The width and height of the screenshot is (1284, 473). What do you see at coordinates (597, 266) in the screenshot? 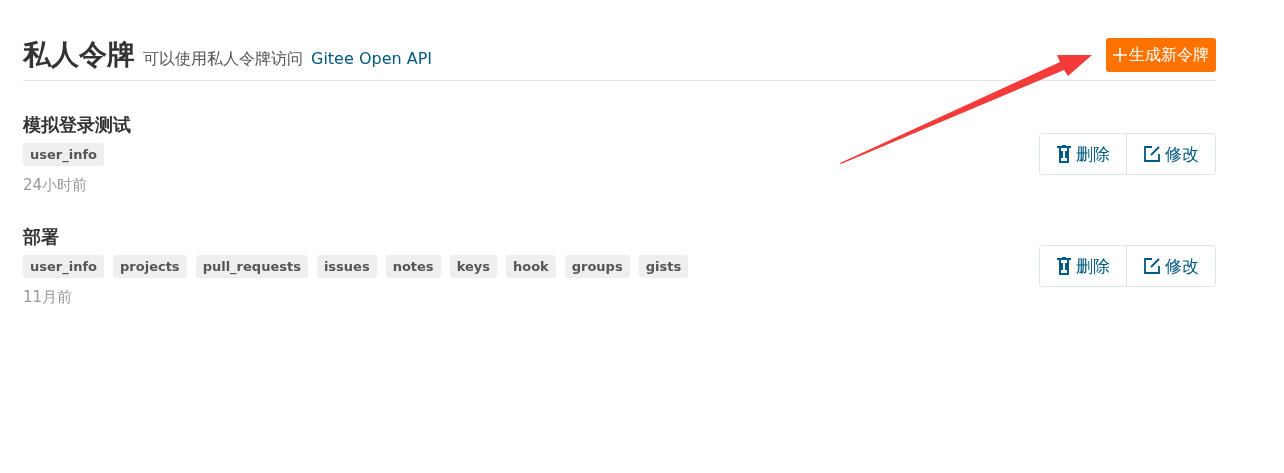
I see `scope-tag: groups` at bounding box center [597, 266].